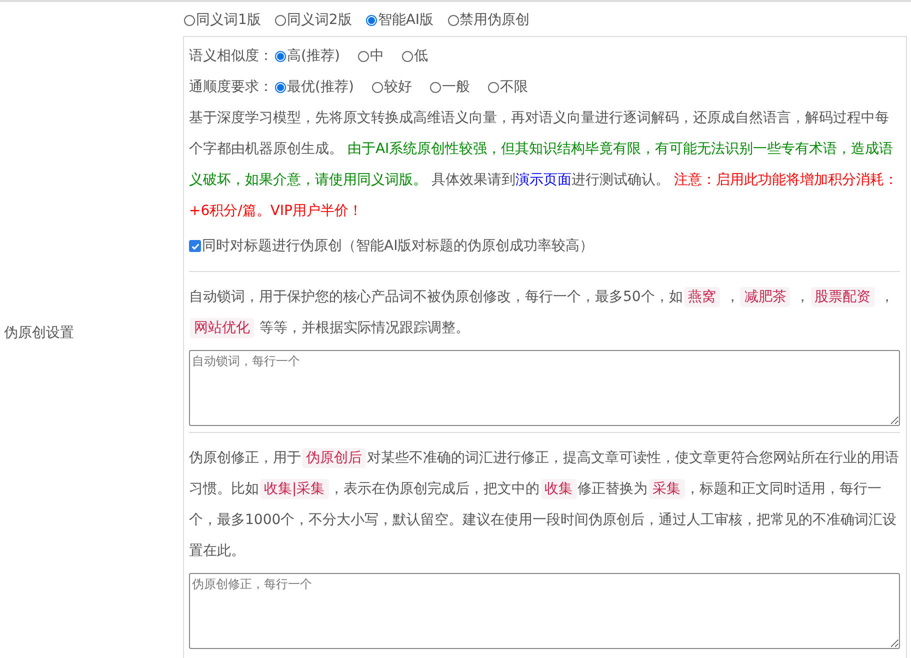  What do you see at coordinates (195, 246) in the screenshot?
I see `checkmark-icon` at bounding box center [195, 246].